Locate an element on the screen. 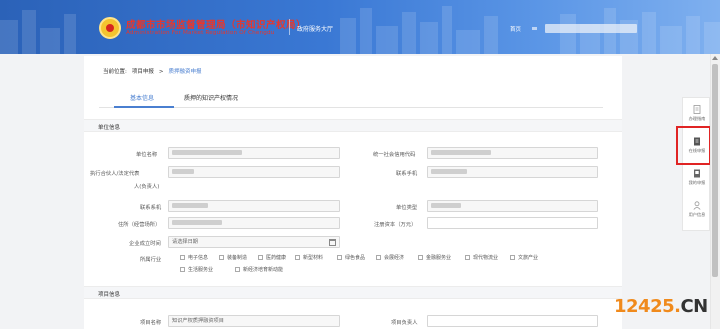 This screenshot has height=329, width=720. industry-option-label: 电子信息 is located at coordinates (198, 258).